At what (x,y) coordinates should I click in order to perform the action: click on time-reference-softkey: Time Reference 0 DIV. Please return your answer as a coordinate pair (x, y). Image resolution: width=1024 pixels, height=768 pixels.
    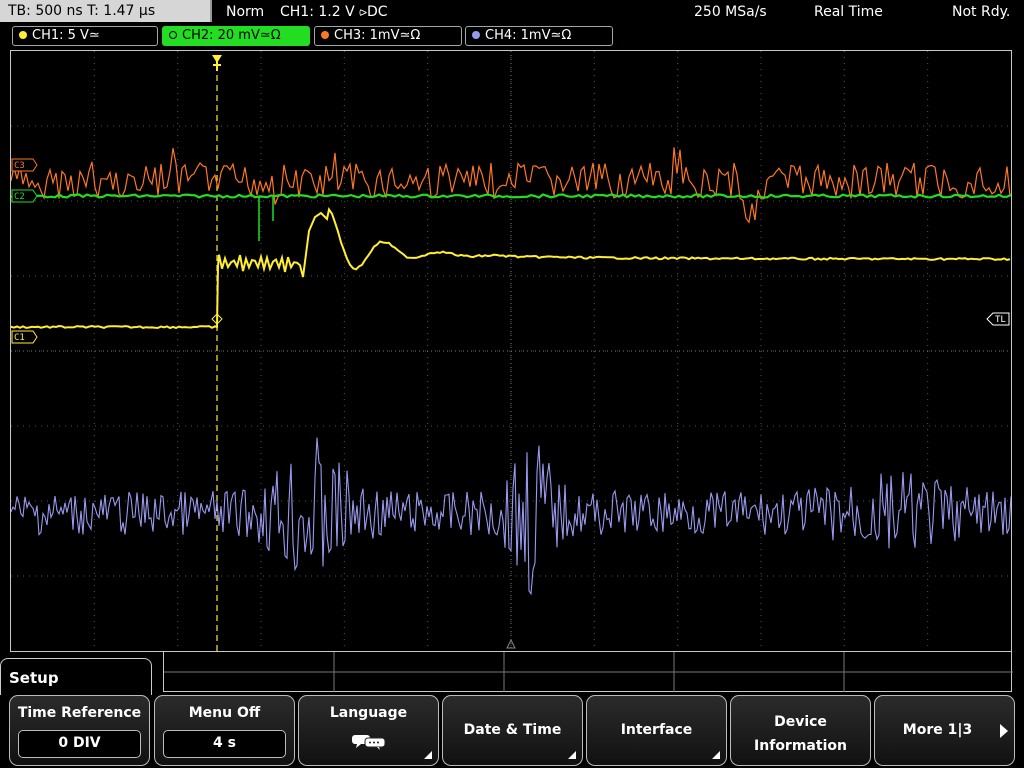
    Looking at the image, I should click on (79, 730).